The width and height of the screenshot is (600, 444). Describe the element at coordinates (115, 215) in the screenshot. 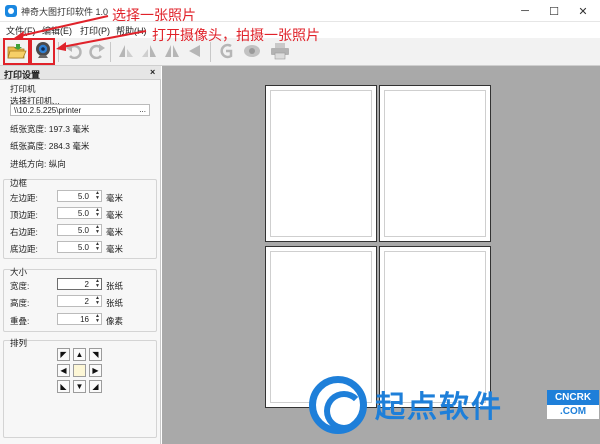

I see `top-margin-unit: 毫米` at that location.